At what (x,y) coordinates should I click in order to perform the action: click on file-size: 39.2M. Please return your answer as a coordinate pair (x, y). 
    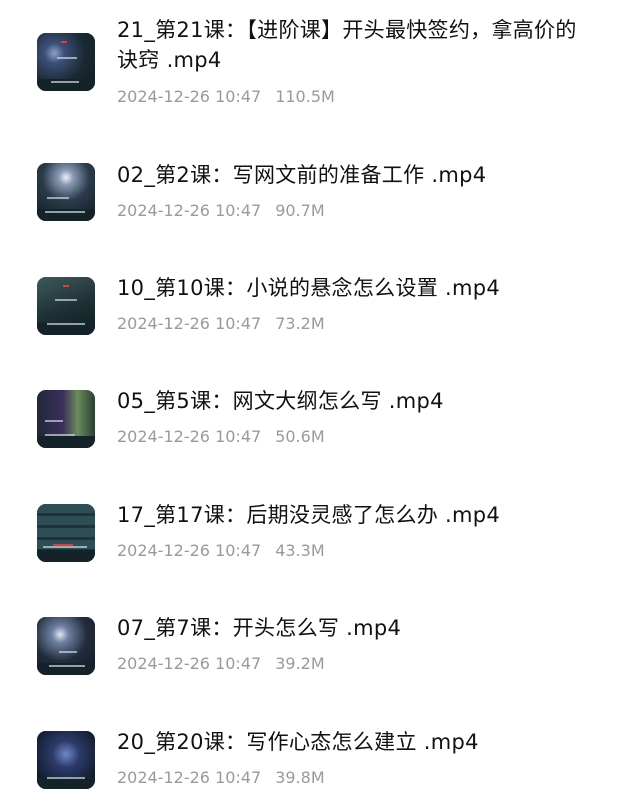
    Looking at the image, I should click on (300, 663).